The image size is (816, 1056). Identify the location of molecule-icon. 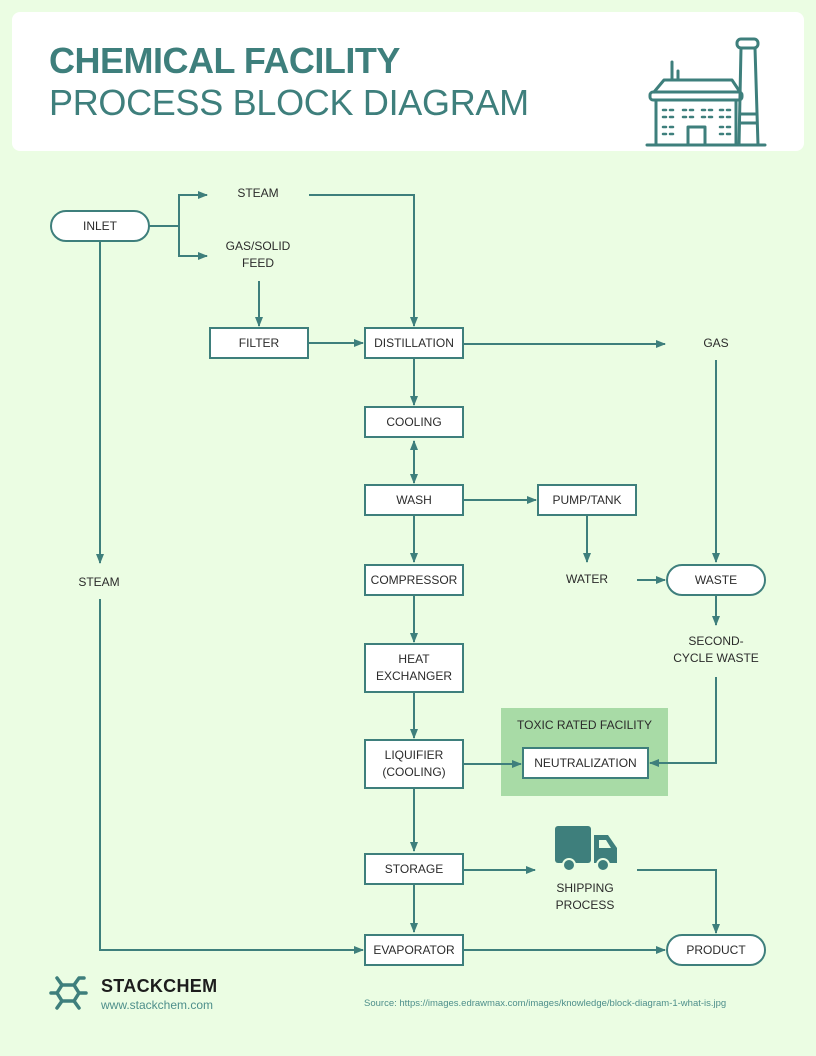
(68, 993).